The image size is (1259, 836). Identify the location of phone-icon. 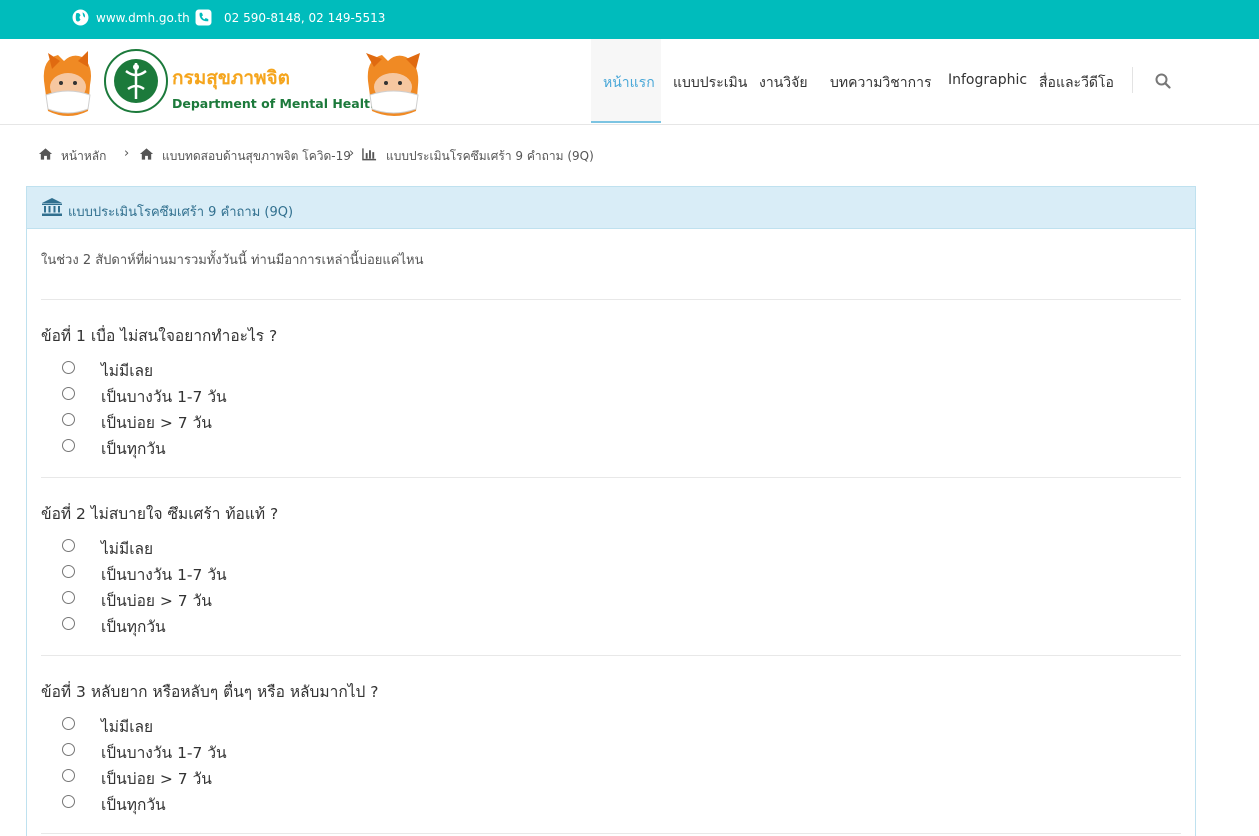
(203, 17).